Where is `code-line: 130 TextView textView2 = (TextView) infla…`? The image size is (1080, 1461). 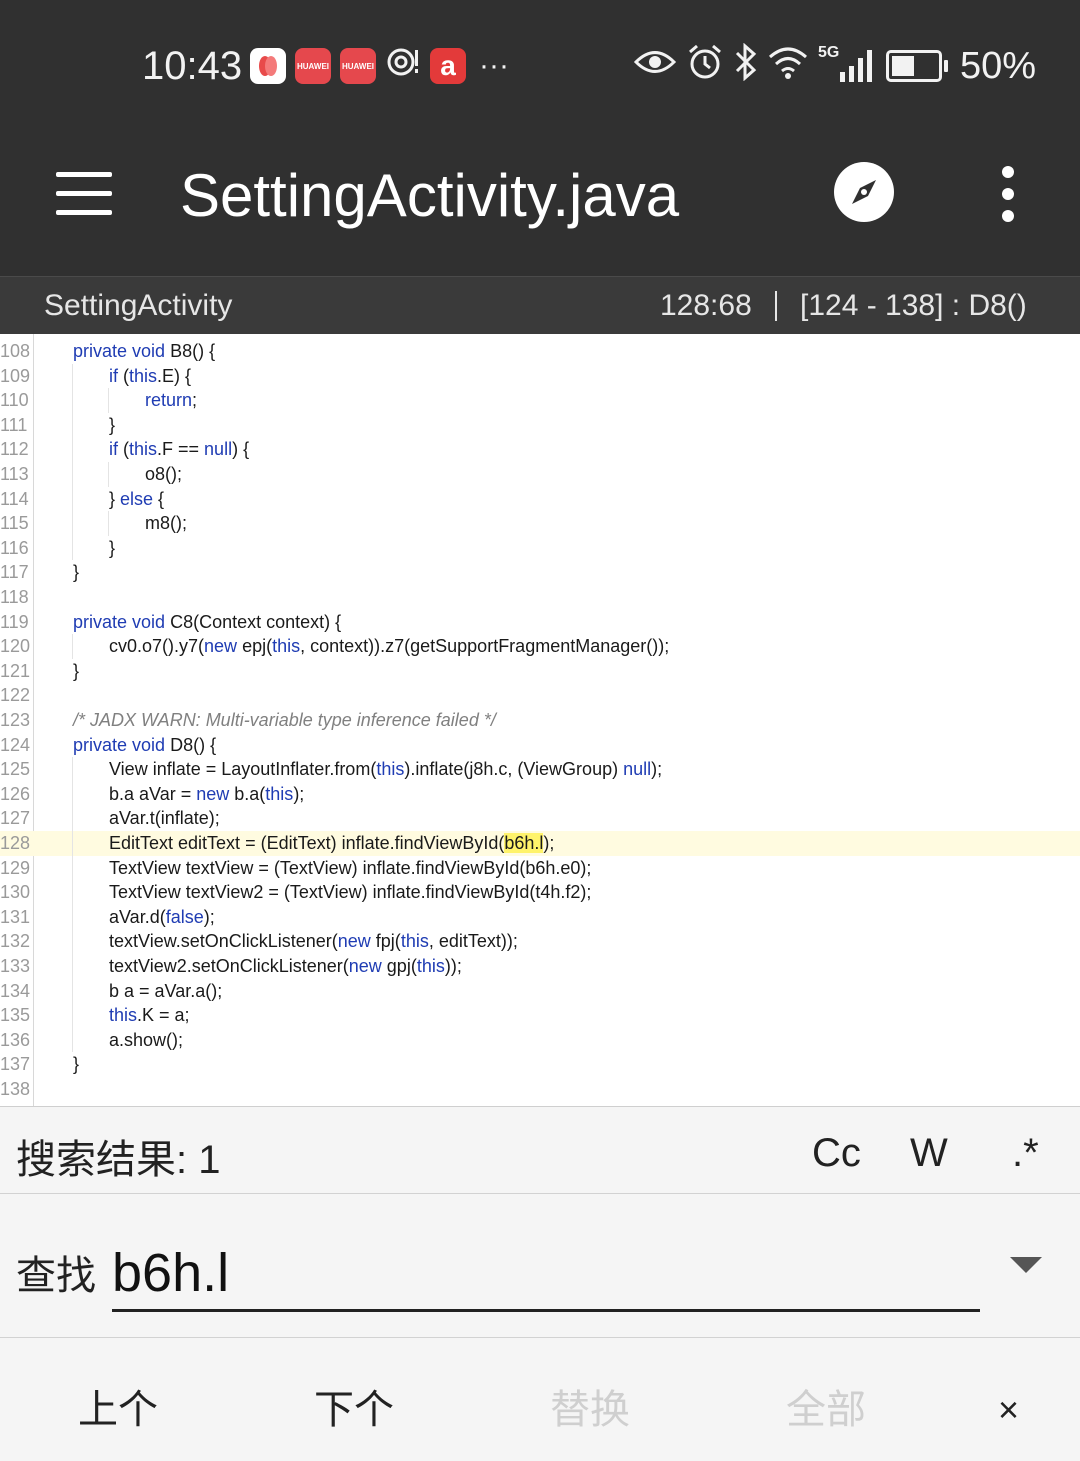 code-line: 130 TextView textView2 = (TextView) infla… is located at coordinates (540, 892).